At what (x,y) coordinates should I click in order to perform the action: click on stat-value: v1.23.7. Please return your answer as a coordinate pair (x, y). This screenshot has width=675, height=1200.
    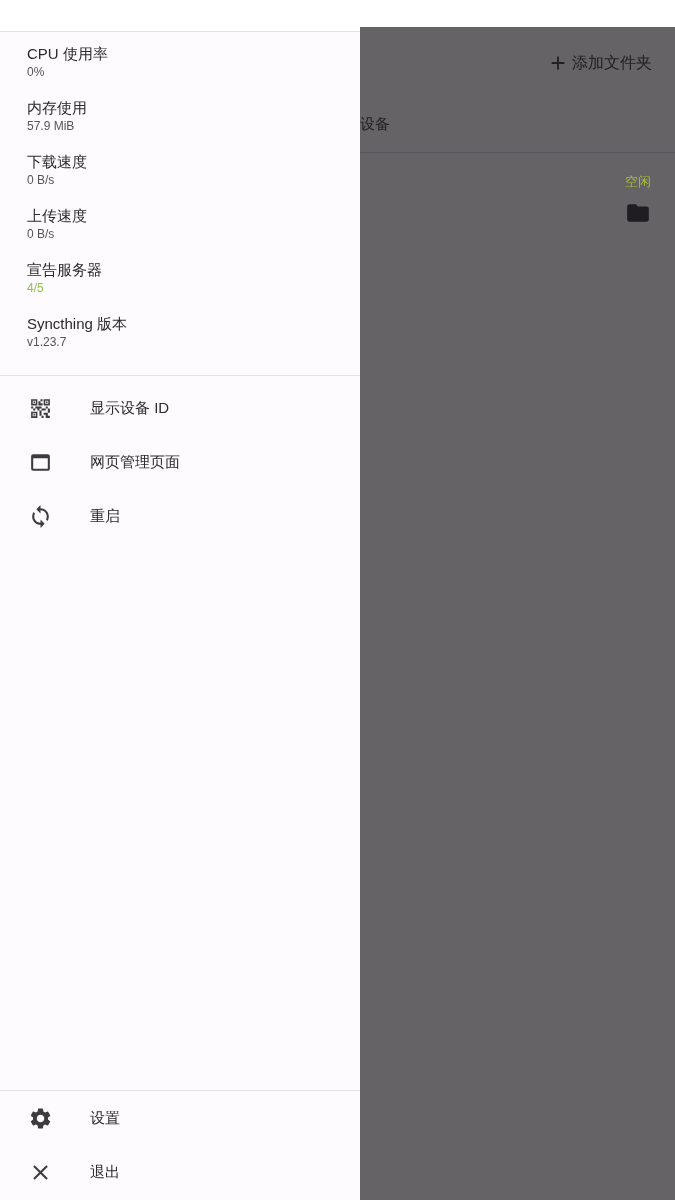
    Looking at the image, I should click on (47, 342).